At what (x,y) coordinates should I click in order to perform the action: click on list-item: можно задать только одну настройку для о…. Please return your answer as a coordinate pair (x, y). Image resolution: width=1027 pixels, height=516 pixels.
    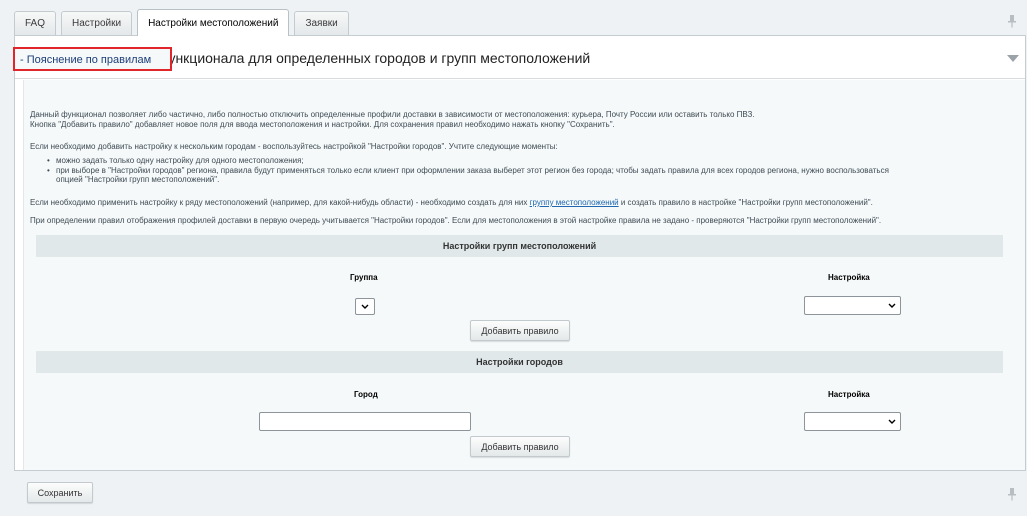
    Looking at the image, I should click on (522, 161).